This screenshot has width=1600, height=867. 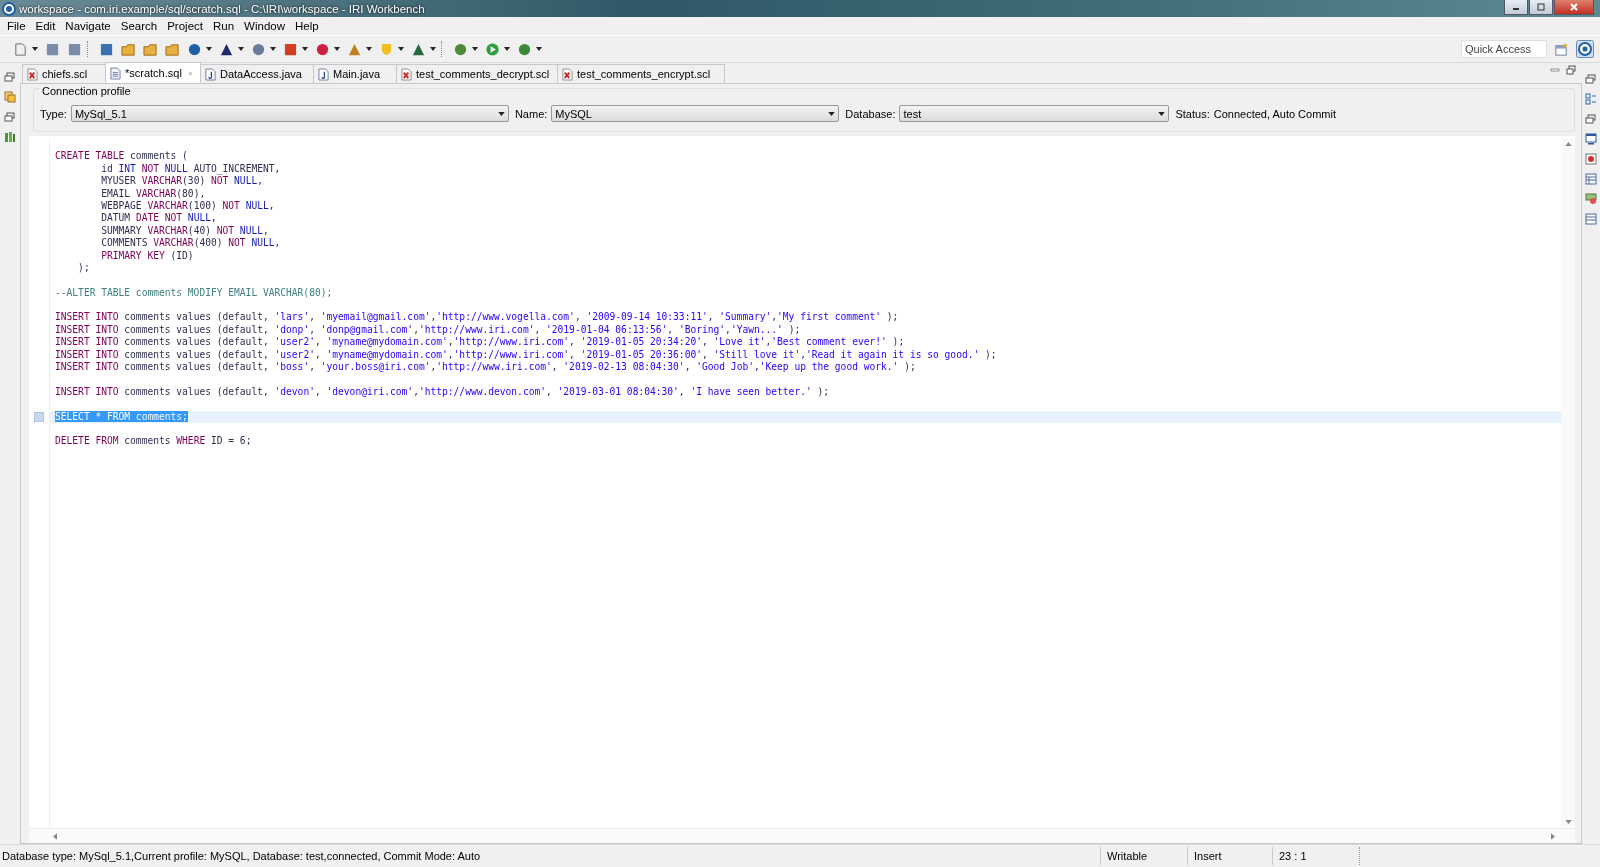 What do you see at coordinates (153, 193) in the screenshot?
I see `code-line: EMAIL VARCHAR(80),` at bounding box center [153, 193].